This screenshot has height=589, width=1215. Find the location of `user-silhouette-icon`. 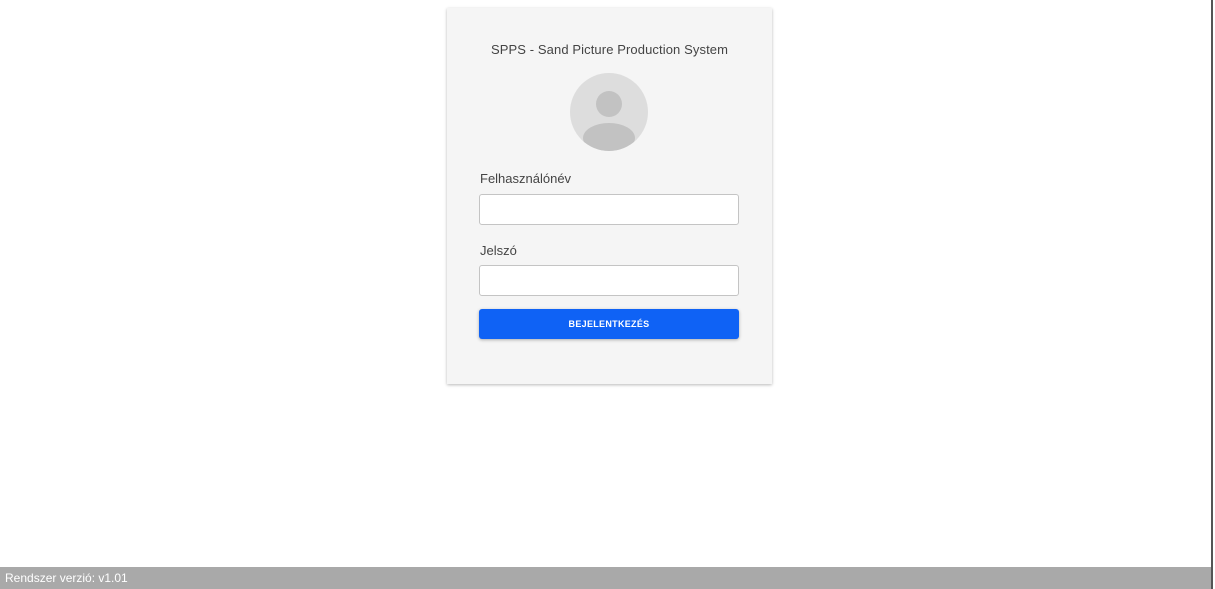

user-silhouette-icon is located at coordinates (609, 121).